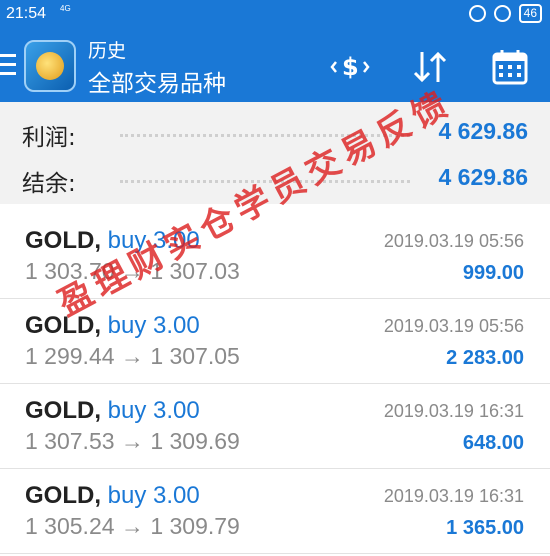  Describe the element at coordinates (510, 67) in the screenshot. I see `calendar-icon` at that location.